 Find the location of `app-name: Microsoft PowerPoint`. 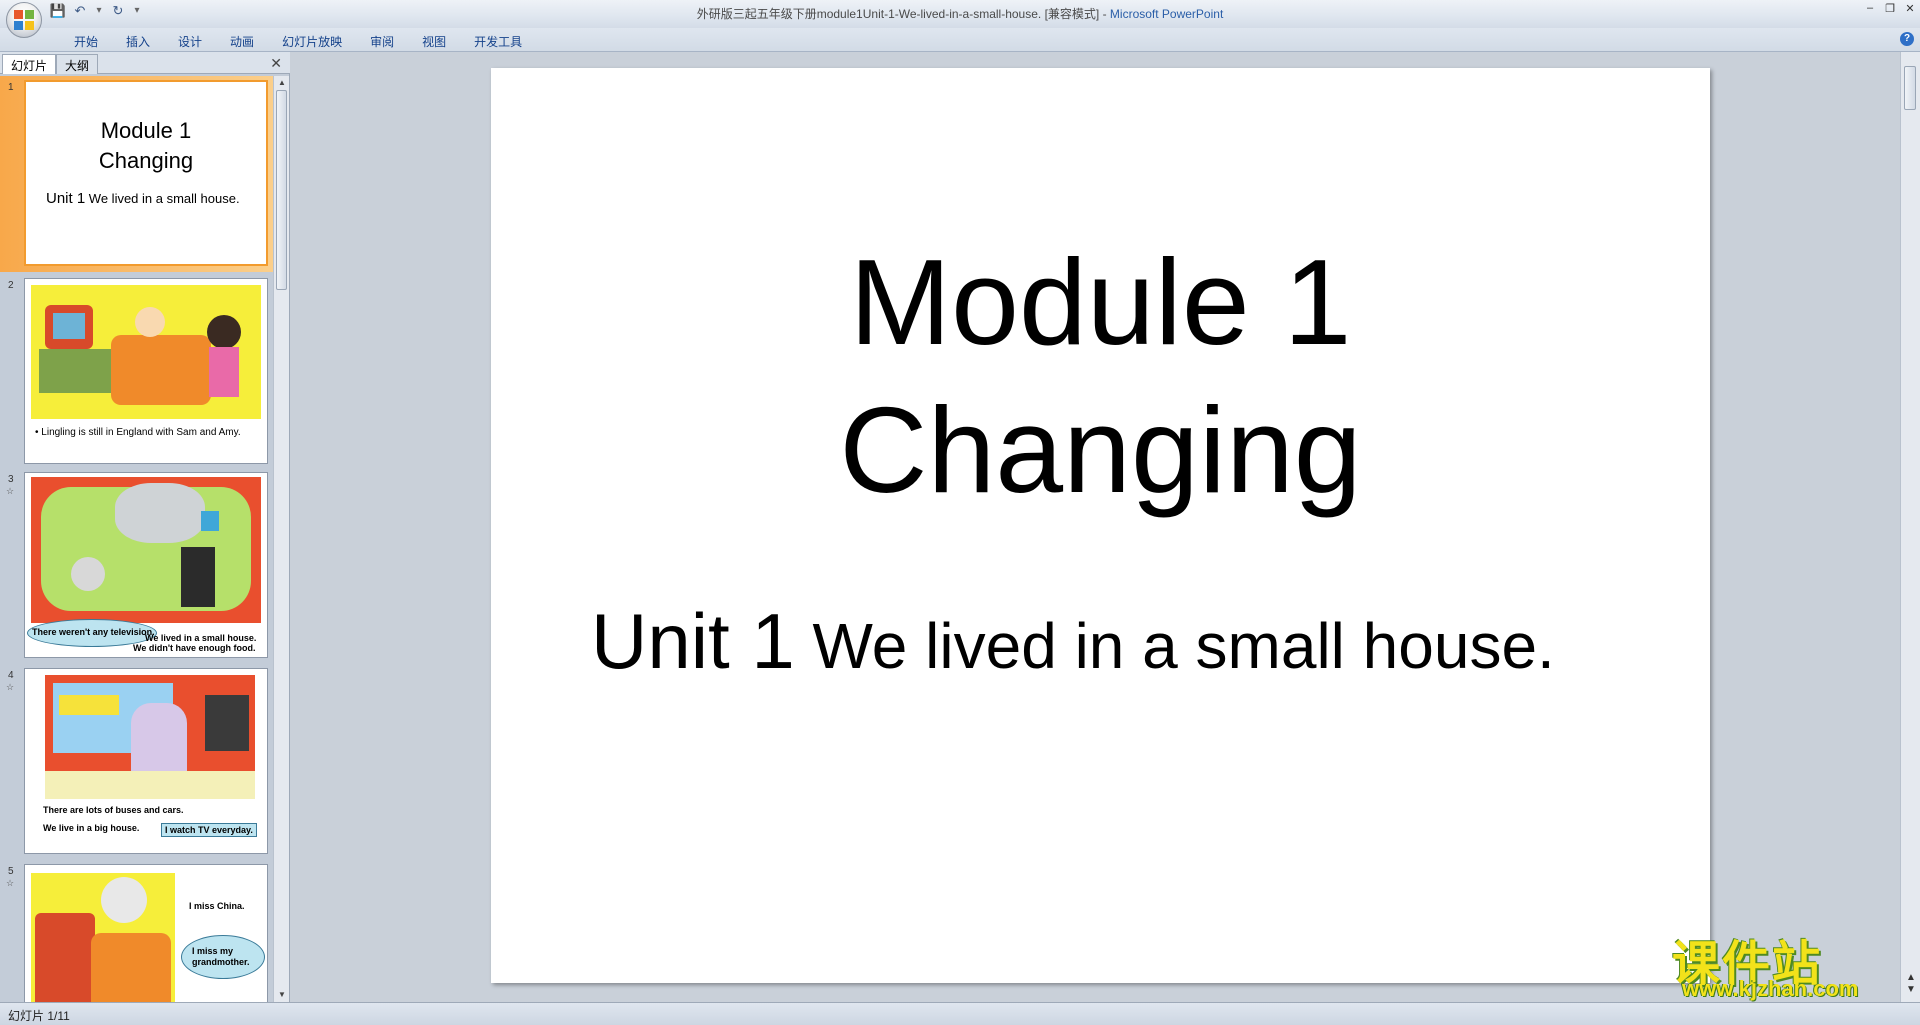

app-name: Microsoft PowerPoint is located at coordinates (1166, 14).